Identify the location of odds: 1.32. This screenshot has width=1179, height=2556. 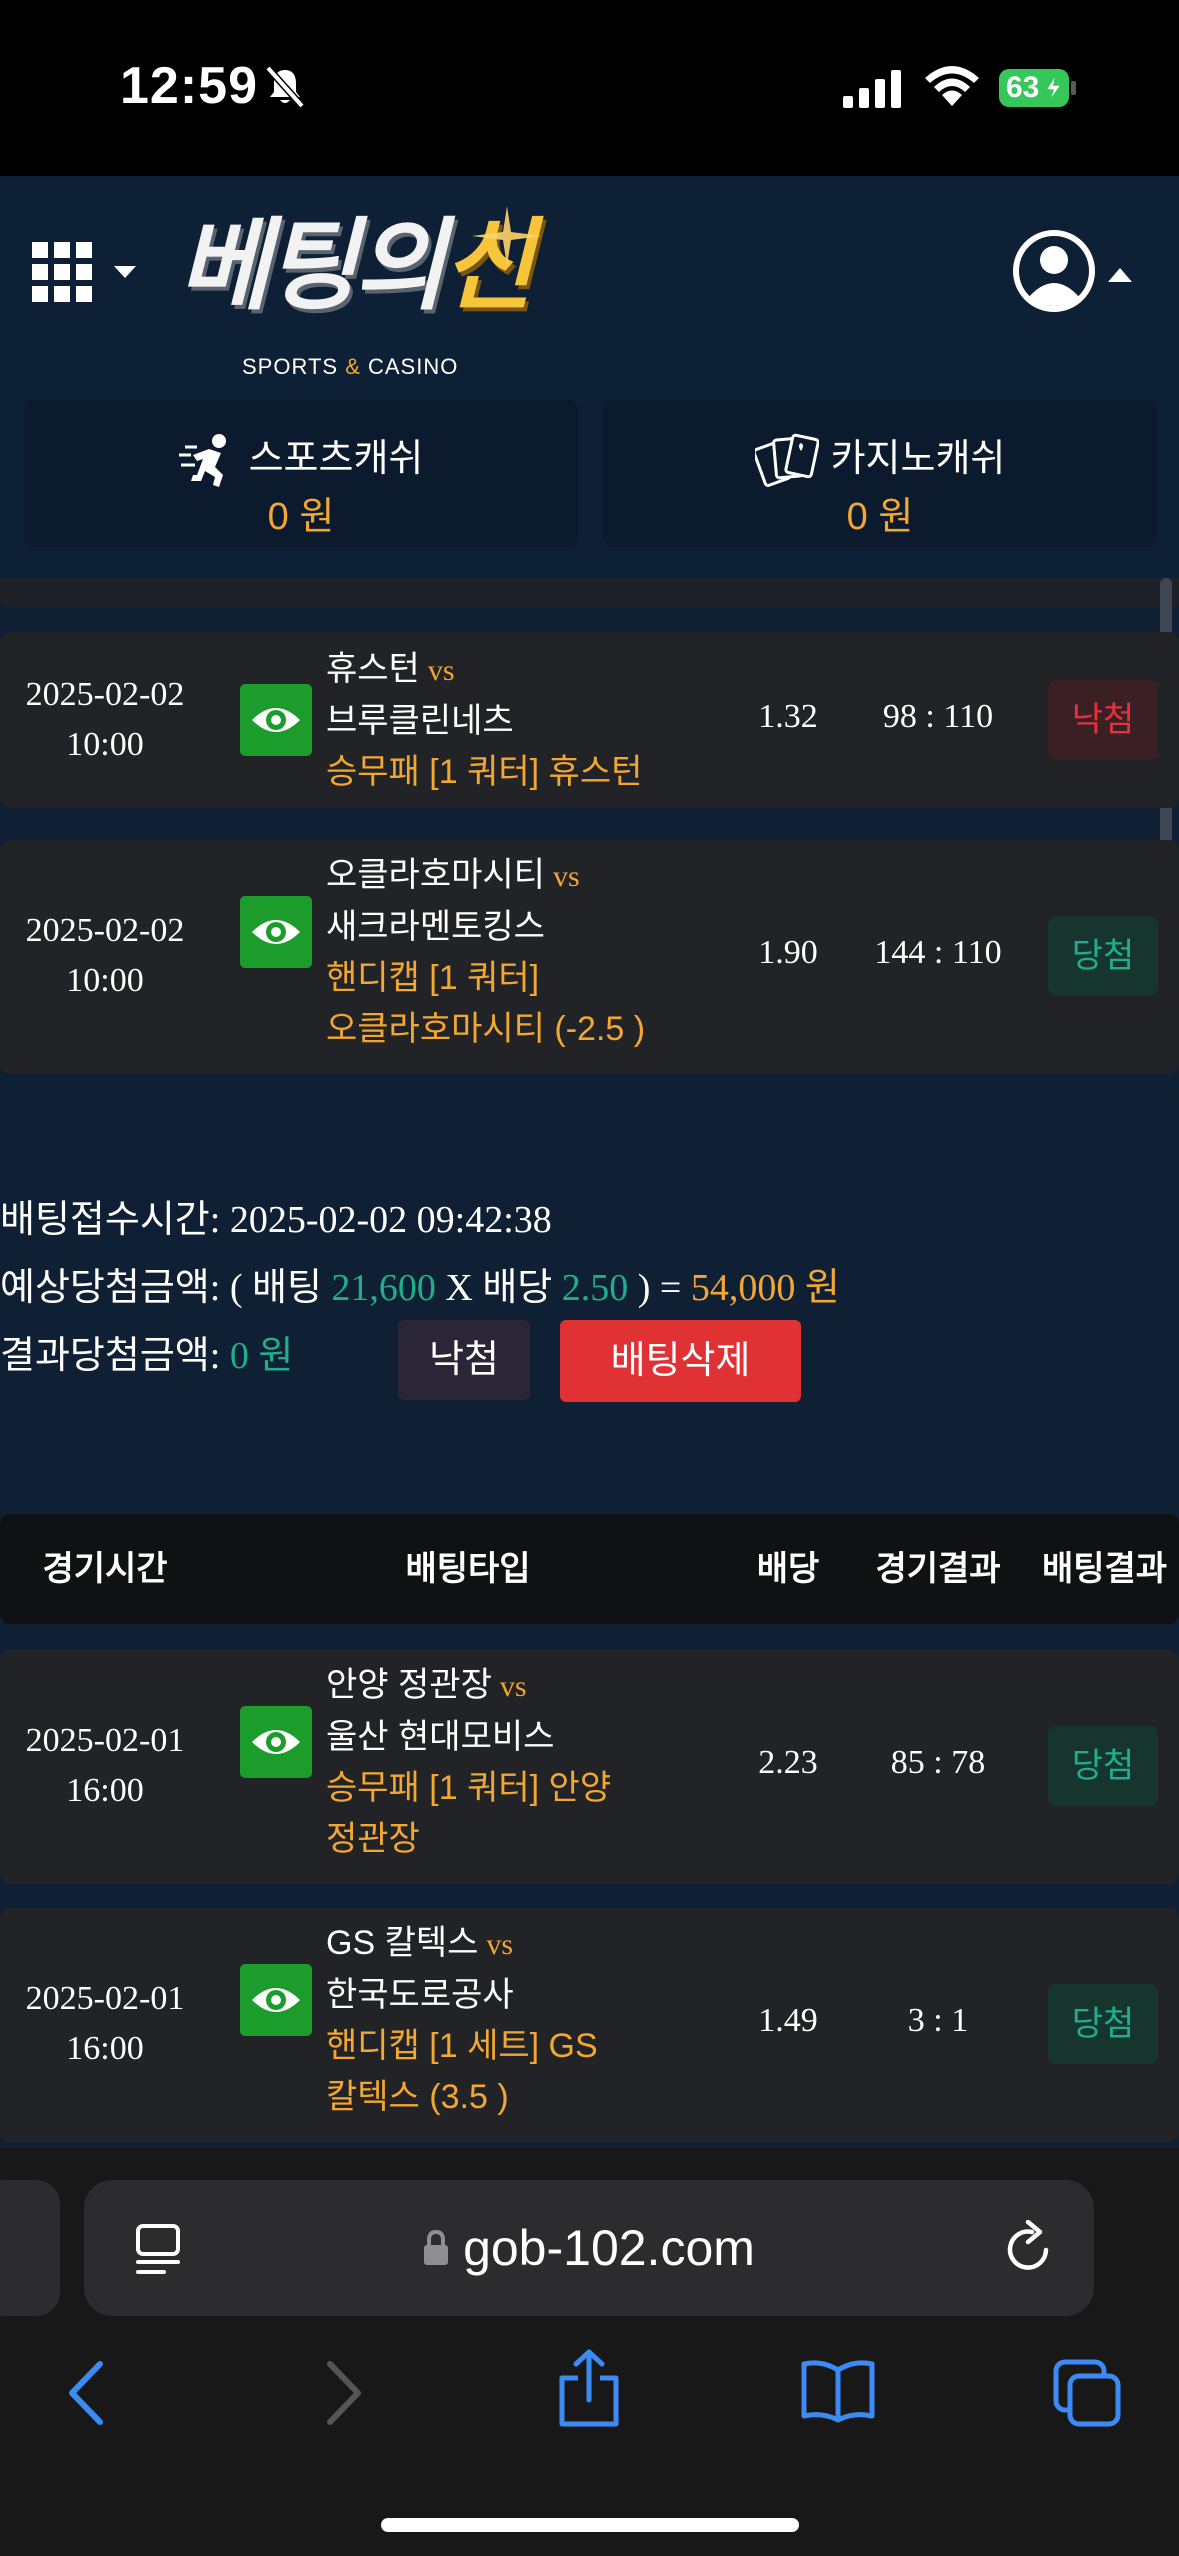
(788, 716).